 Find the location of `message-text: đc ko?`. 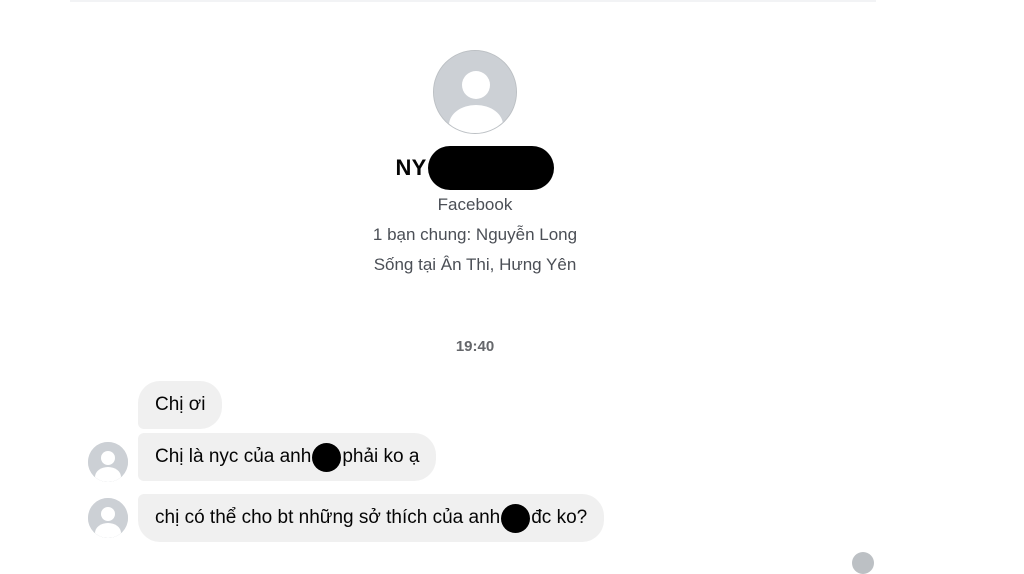

message-text: đc ko? is located at coordinates (559, 517).